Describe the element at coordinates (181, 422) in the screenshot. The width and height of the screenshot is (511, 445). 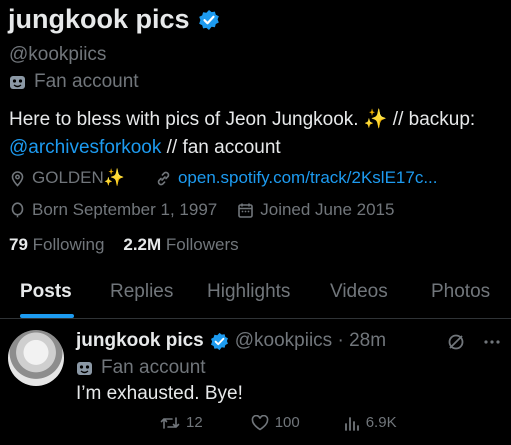
I see `retweet-button: 12` at that location.